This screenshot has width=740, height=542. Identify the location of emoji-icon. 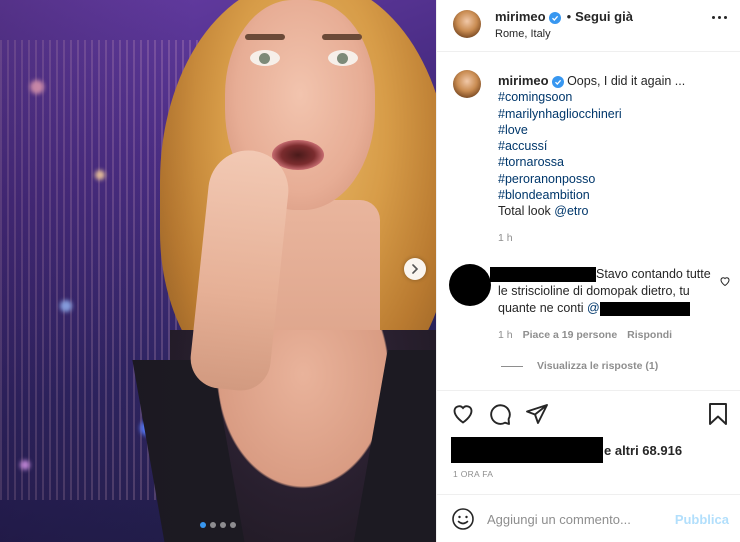
(463, 519).